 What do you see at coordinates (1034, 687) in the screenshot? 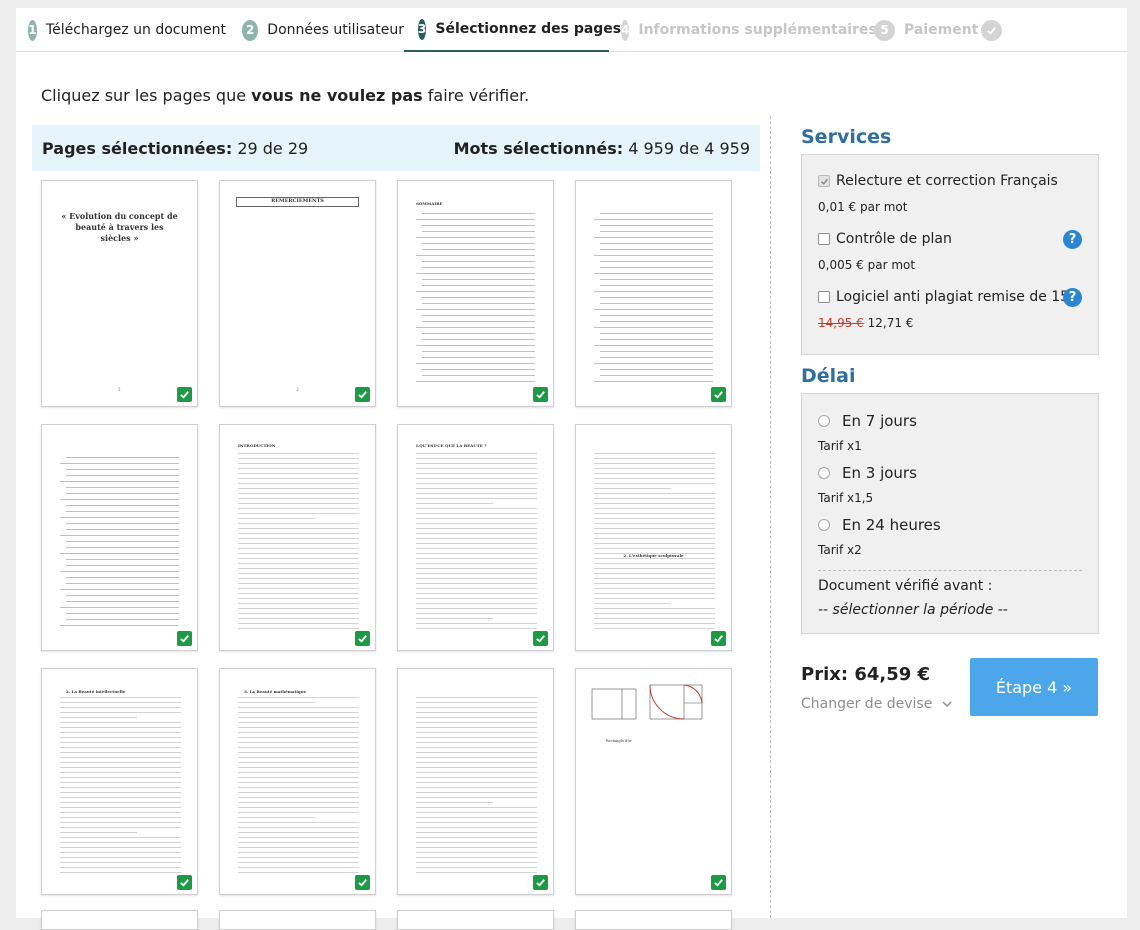
I see `next-step-button: Étape 4 »` at bounding box center [1034, 687].